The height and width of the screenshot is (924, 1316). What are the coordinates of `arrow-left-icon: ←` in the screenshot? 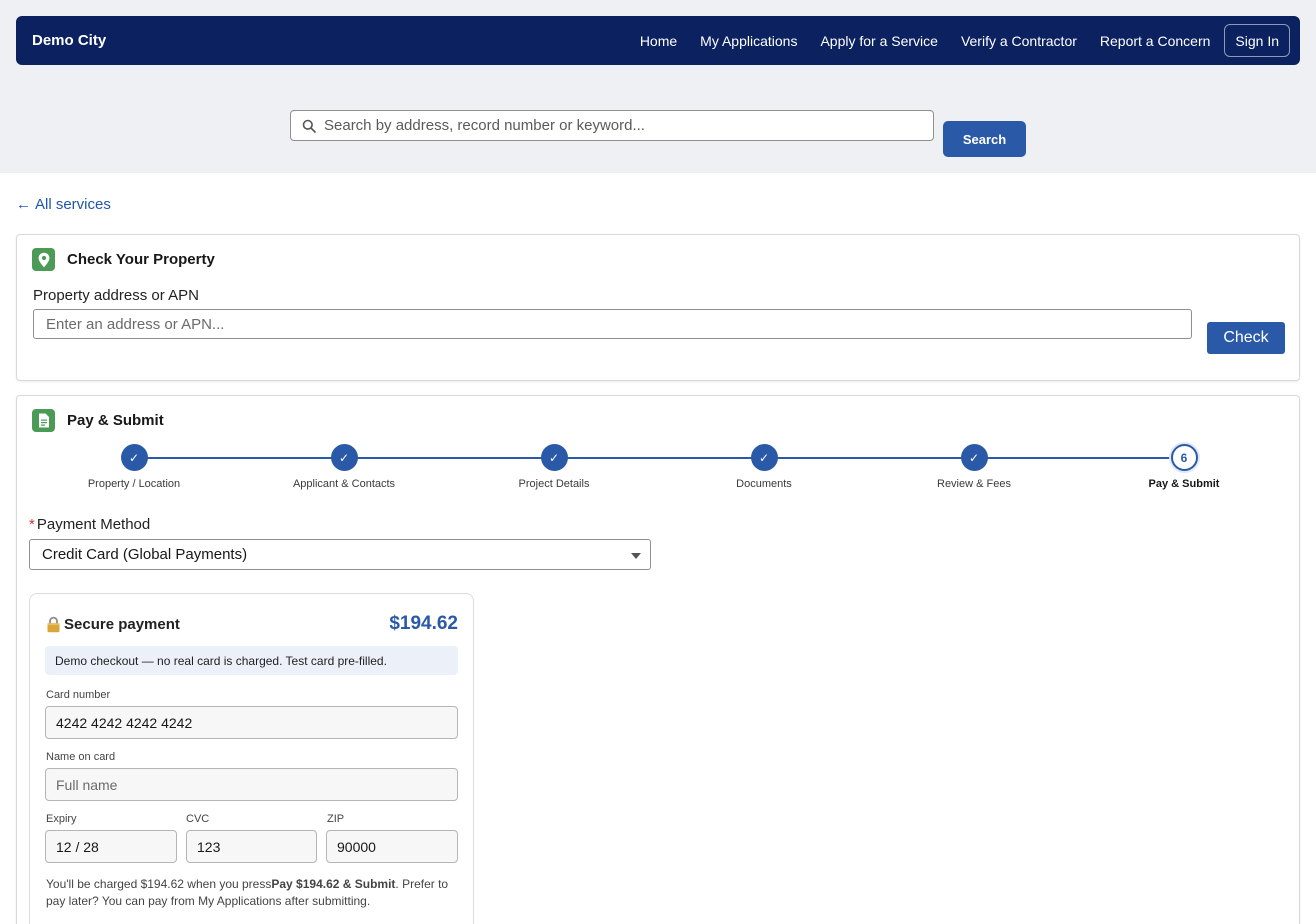 It's located at (23, 204).